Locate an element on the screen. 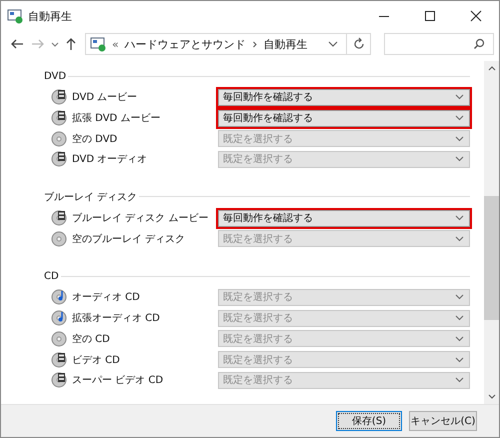 This screenshot has width=500, height=438. dialog-button: 保存(S) is located at coordinates (369, 421).